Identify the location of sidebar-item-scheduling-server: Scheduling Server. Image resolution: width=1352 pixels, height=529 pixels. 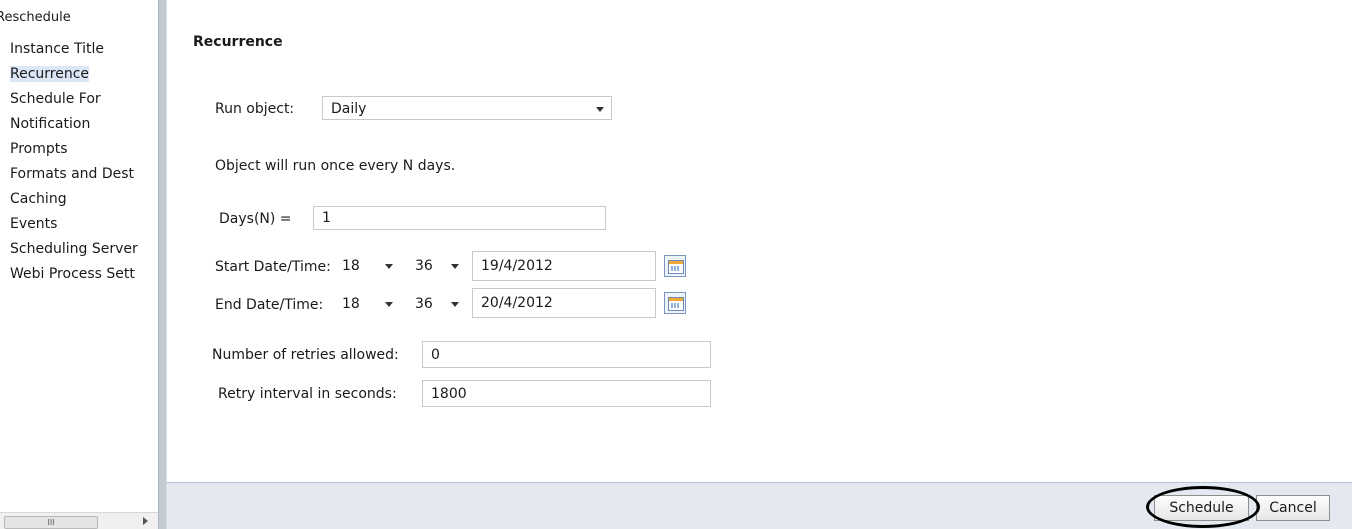
(74, 250).